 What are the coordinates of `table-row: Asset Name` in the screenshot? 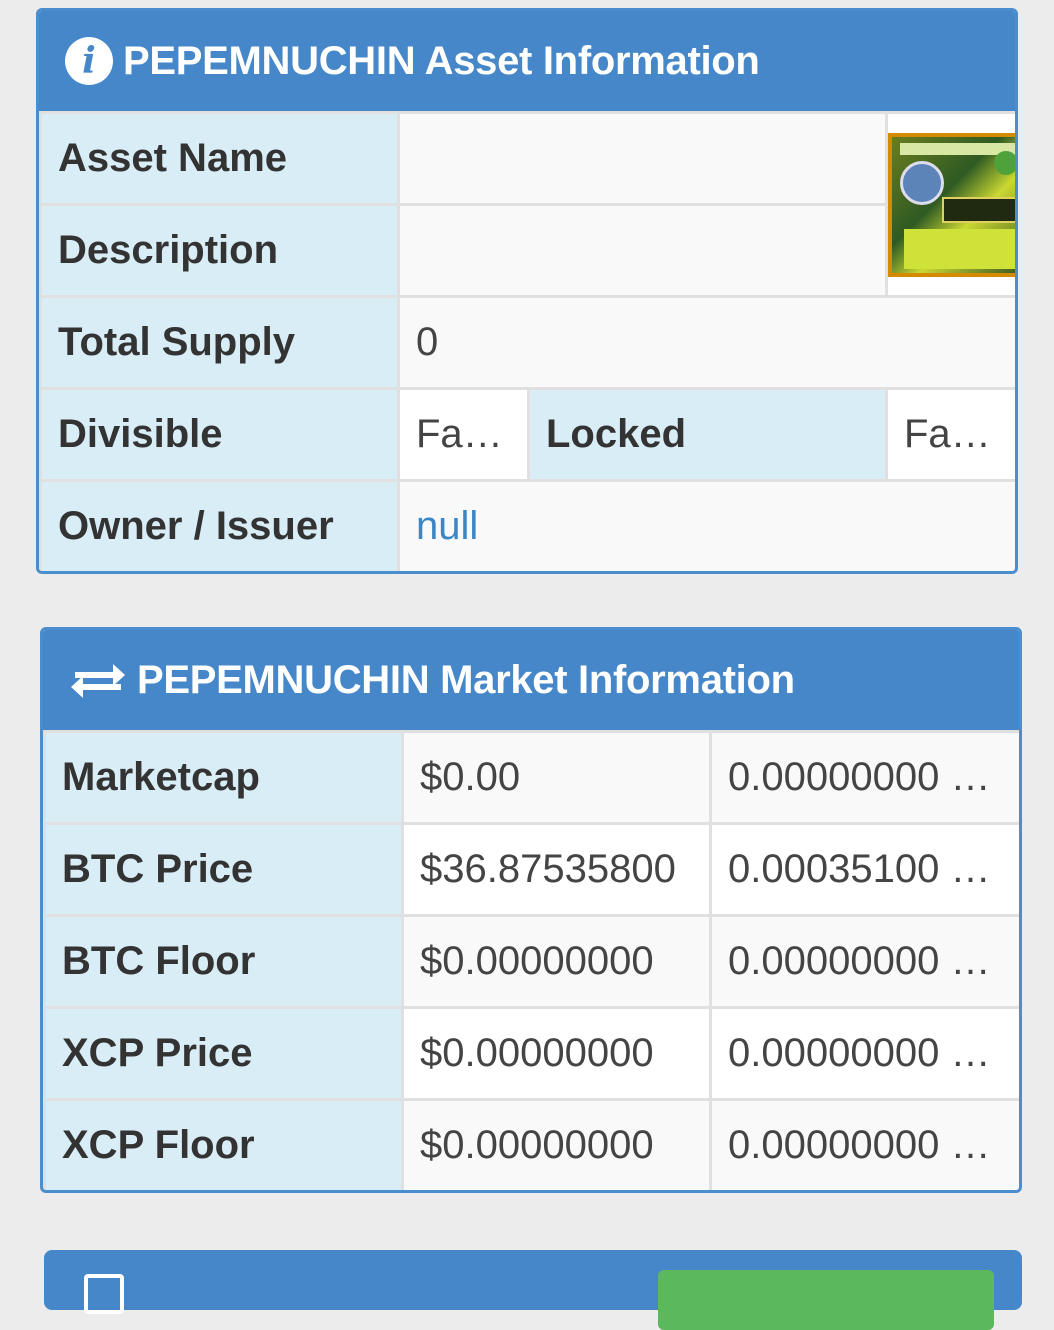 It's located at (527, 204).